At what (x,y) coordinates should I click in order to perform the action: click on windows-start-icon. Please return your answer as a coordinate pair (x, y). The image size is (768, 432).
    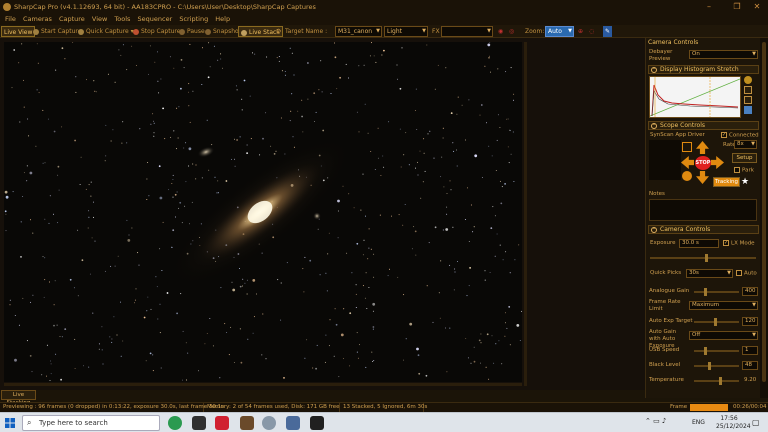
    Looking at the image, I should click on (10, 423).